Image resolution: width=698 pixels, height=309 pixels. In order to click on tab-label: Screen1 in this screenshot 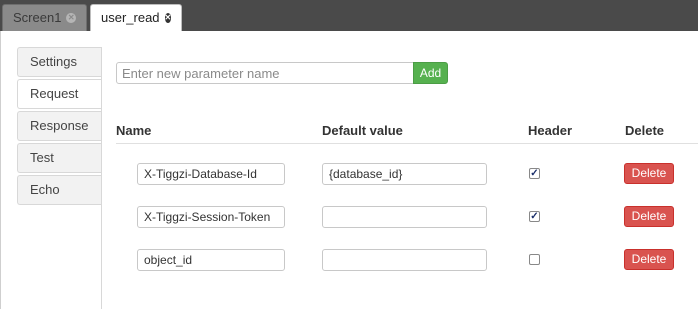, I will do `click(37, 17)`.